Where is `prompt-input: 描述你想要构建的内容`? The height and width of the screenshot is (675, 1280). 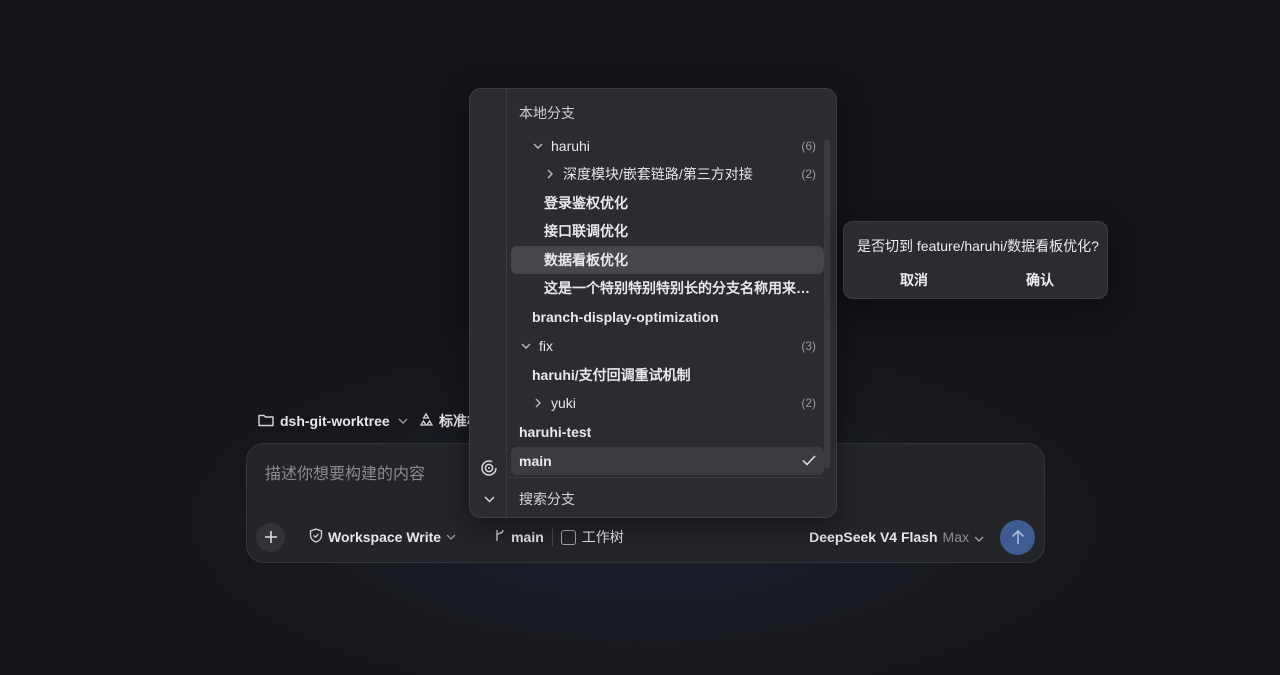
prompt-input: 描述你想要构建的内容 is located at coordinates (345, 472).